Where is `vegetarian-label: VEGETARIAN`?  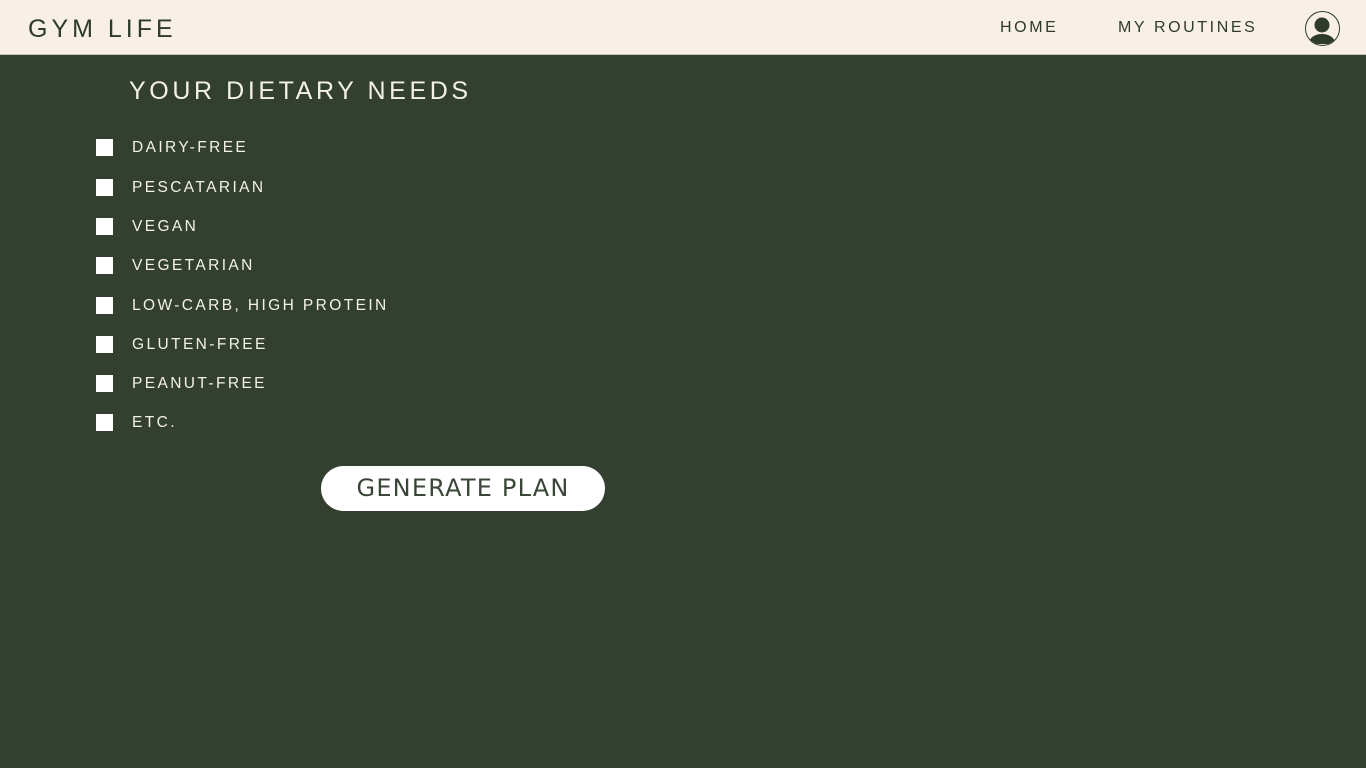
vegetarian-label: VEGETARIAN is located at coordinates (193, 265).